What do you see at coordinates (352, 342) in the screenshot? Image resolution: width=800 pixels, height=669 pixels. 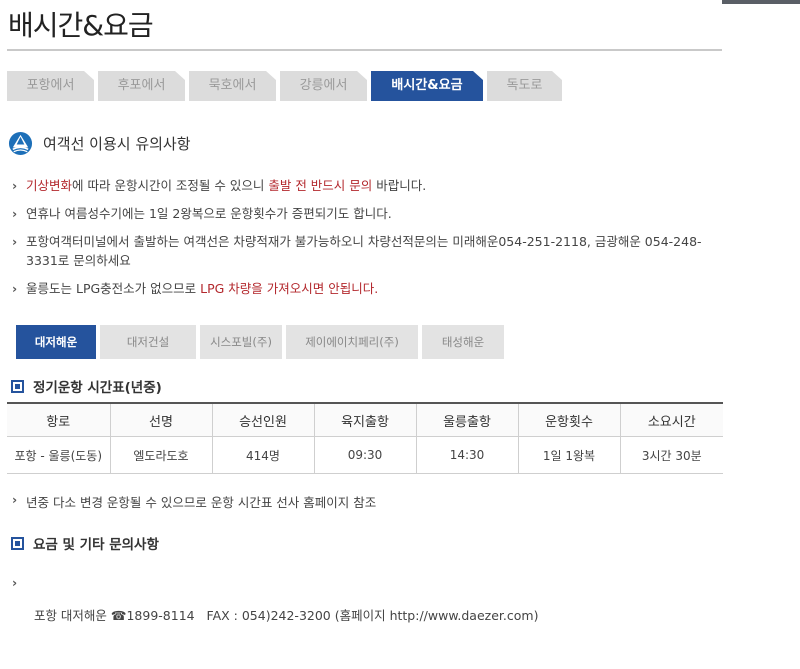 I see `company-tab-jh-ferry: 제이에이치페리(주)` at bounding box center [352, 342].